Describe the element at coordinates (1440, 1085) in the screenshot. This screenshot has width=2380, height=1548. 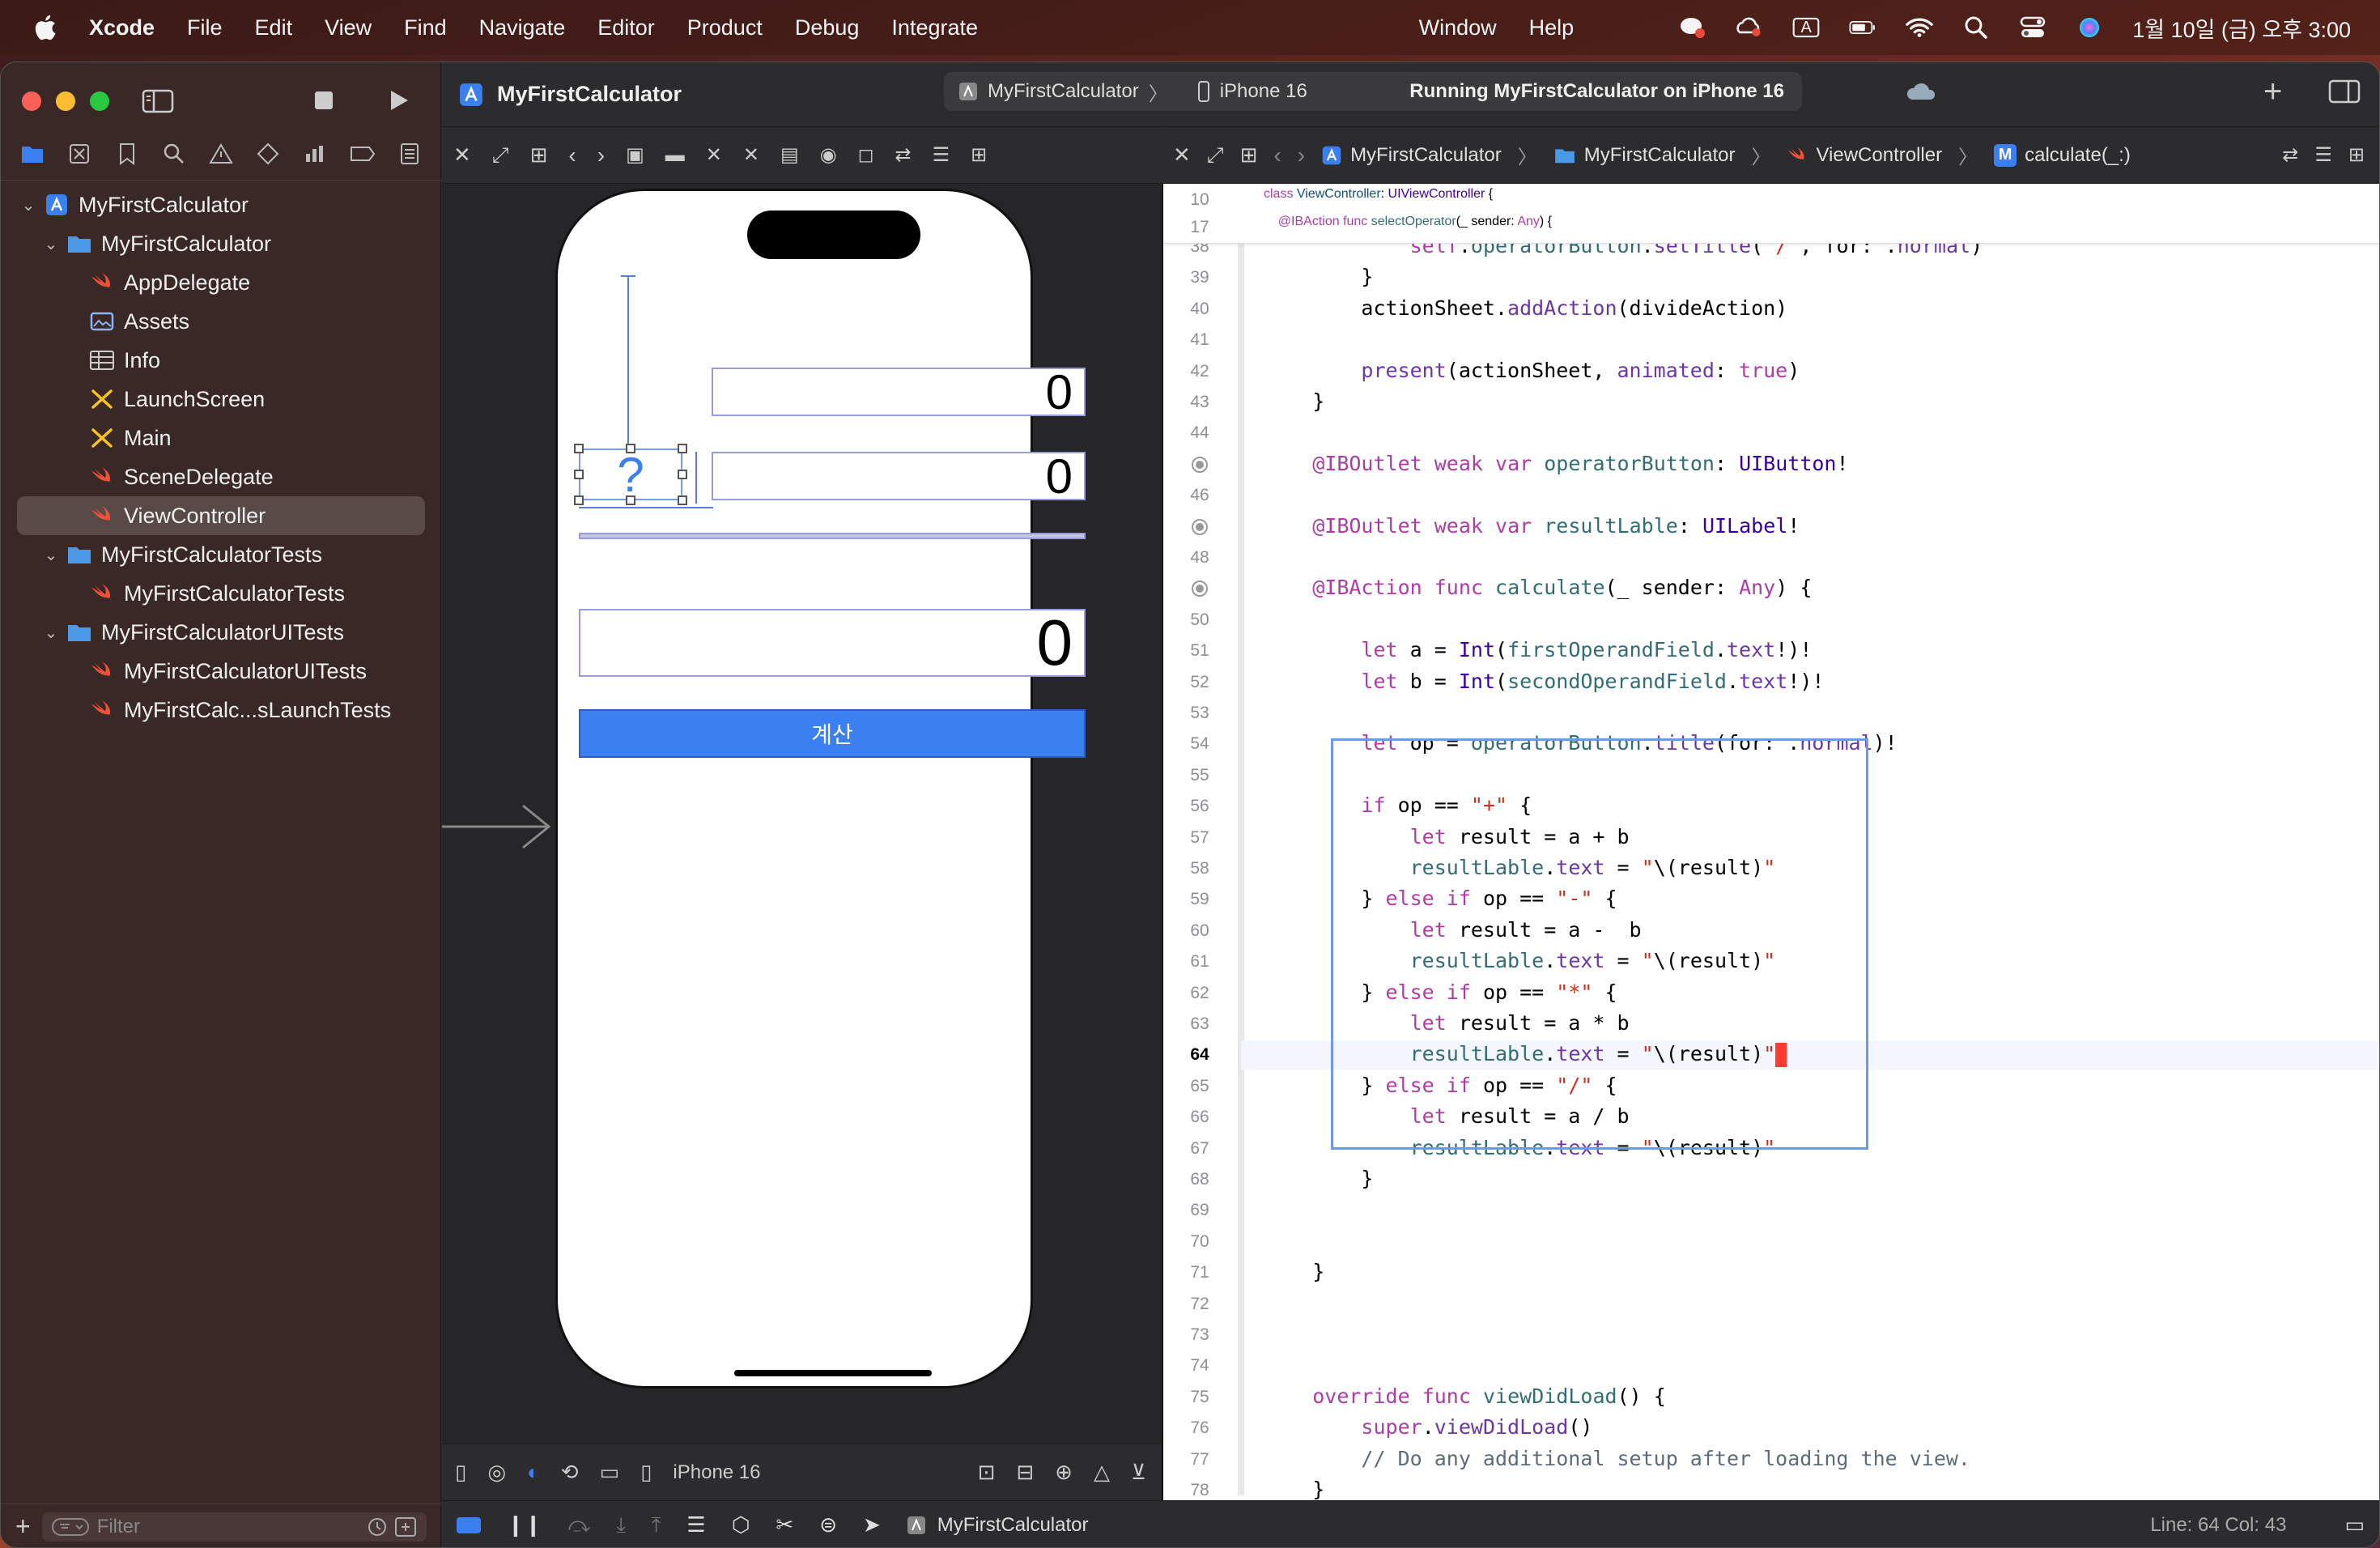
I see `code-line: } else if op == "/" {` at that location.